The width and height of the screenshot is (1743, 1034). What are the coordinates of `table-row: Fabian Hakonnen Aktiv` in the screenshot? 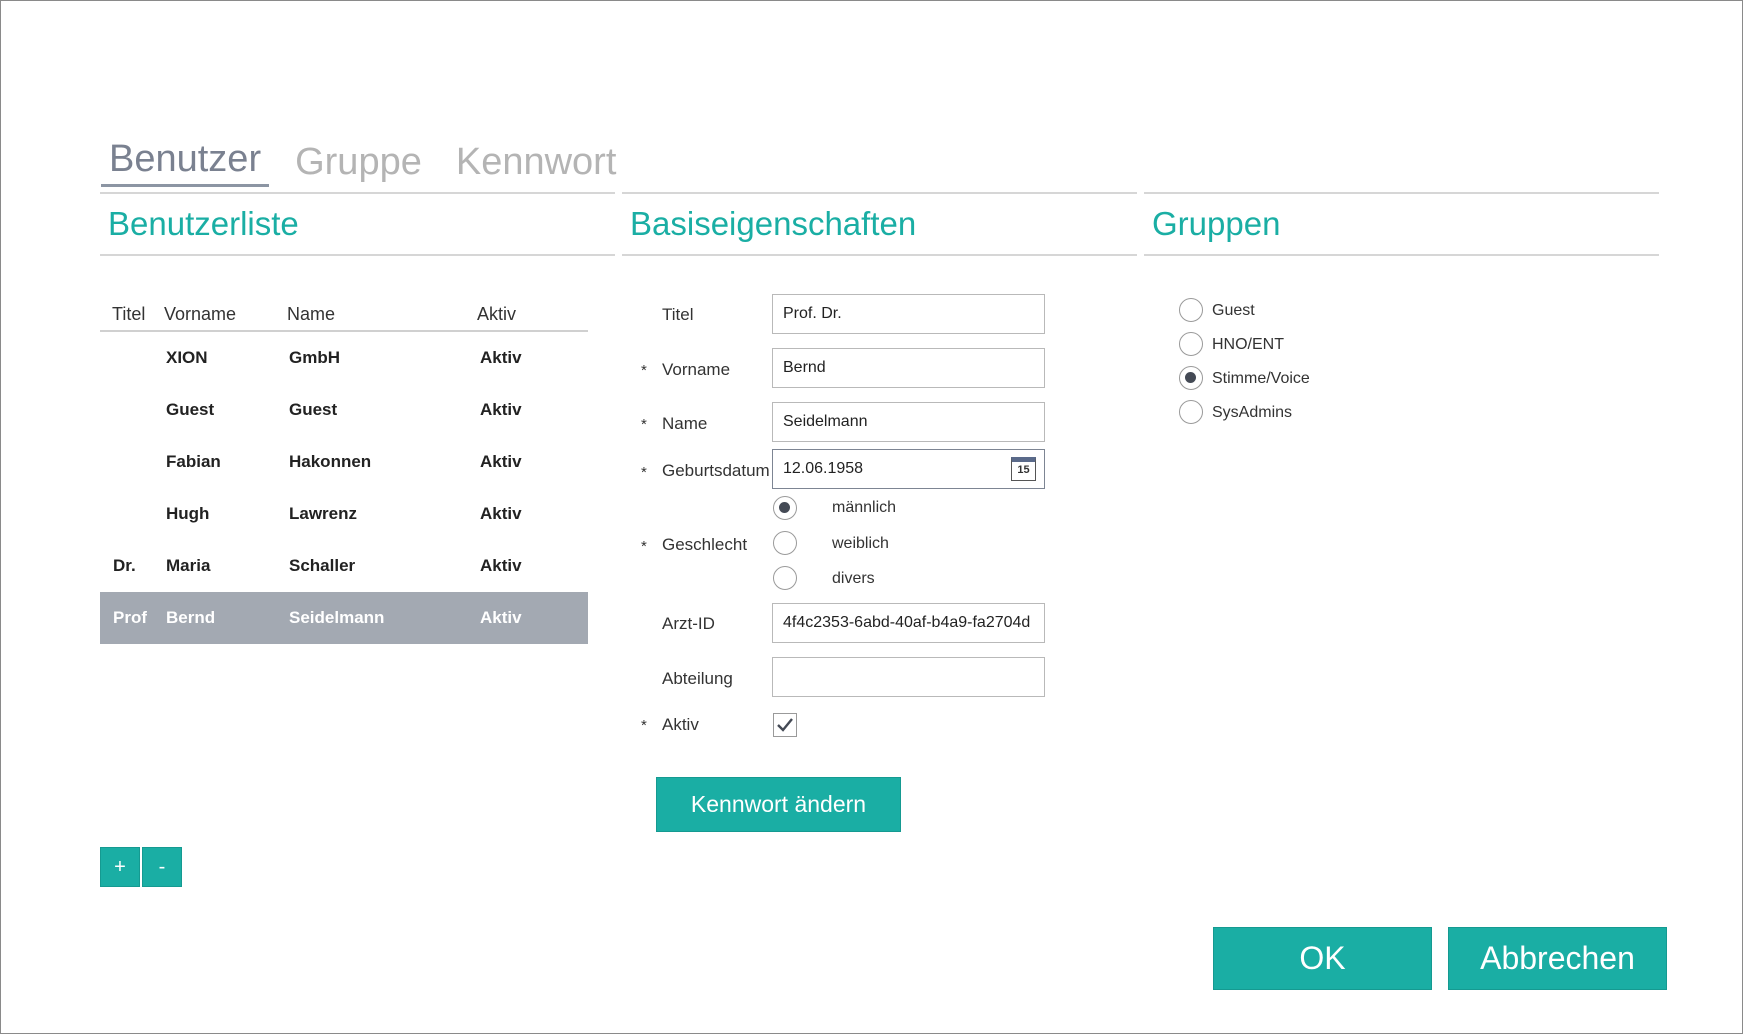 It's located at (344, 462).